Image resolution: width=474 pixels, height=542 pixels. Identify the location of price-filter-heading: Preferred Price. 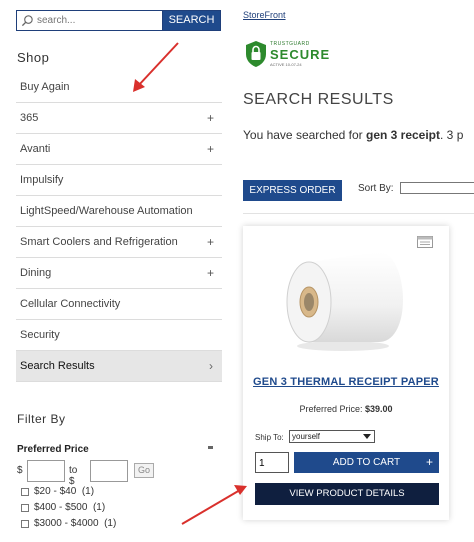
(53, 449).